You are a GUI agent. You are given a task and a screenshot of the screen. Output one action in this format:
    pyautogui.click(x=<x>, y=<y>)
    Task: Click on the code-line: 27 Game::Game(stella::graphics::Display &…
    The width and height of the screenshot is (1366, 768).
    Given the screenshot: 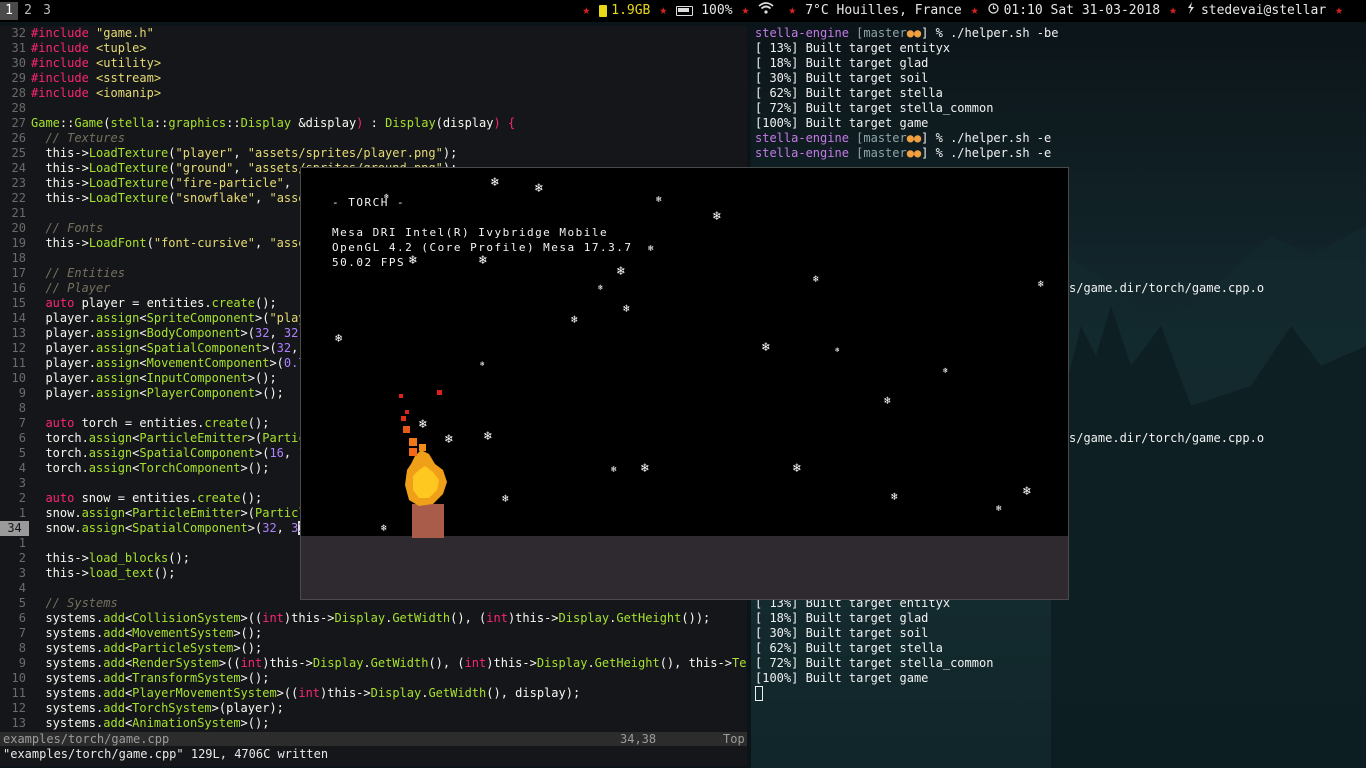 What is the action you would take?
    pyautogui.click(x=263, y=123)
    